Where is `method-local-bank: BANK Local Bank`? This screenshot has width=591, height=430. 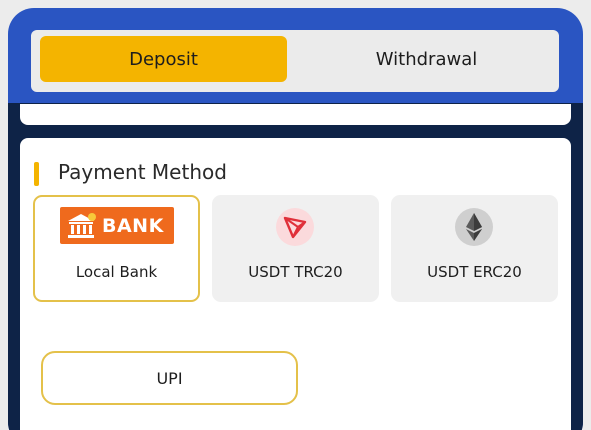 method-local-bank: BANK Local Bank is located at coordinates (116, 248).